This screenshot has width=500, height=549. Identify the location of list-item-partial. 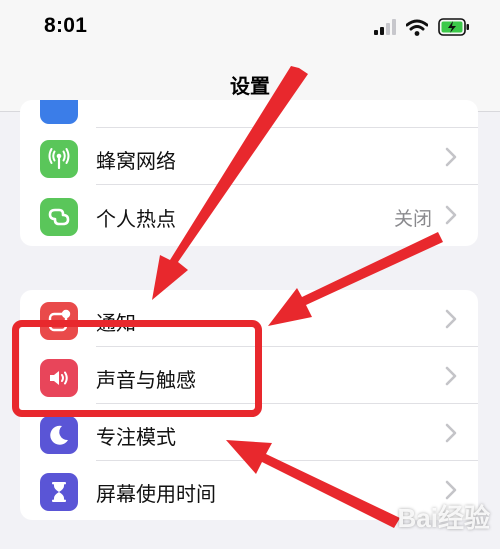
(249, 114).